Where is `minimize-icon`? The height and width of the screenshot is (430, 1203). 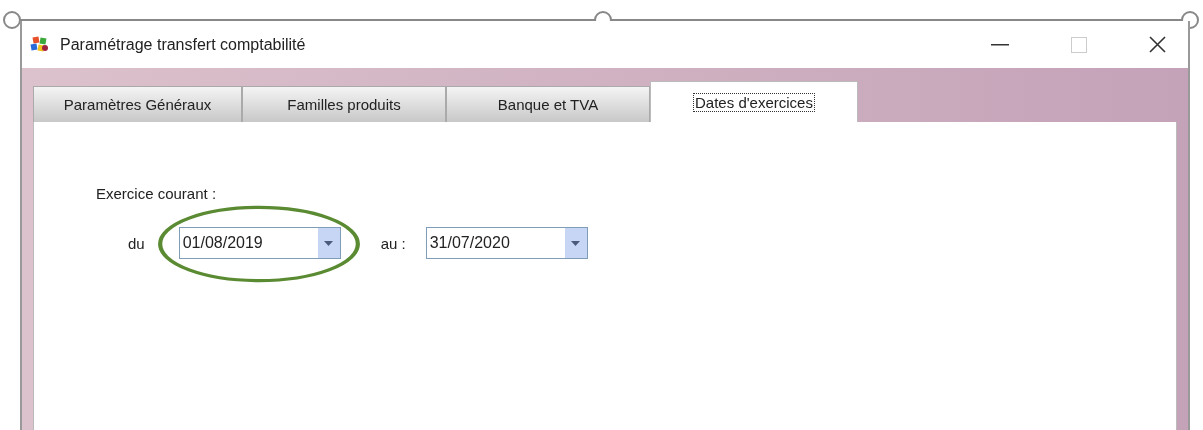 minimize-icon is located at coordinates (1000, 44).